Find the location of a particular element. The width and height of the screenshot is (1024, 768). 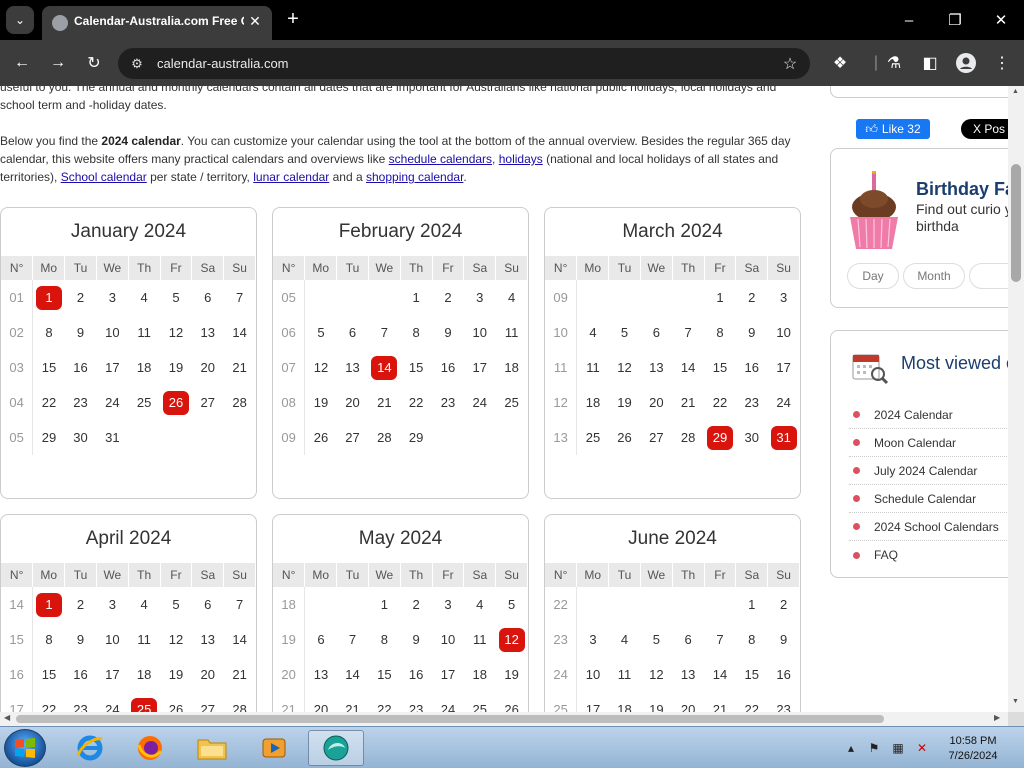

weekday-header: Fr is located at coordinates (448, 268).